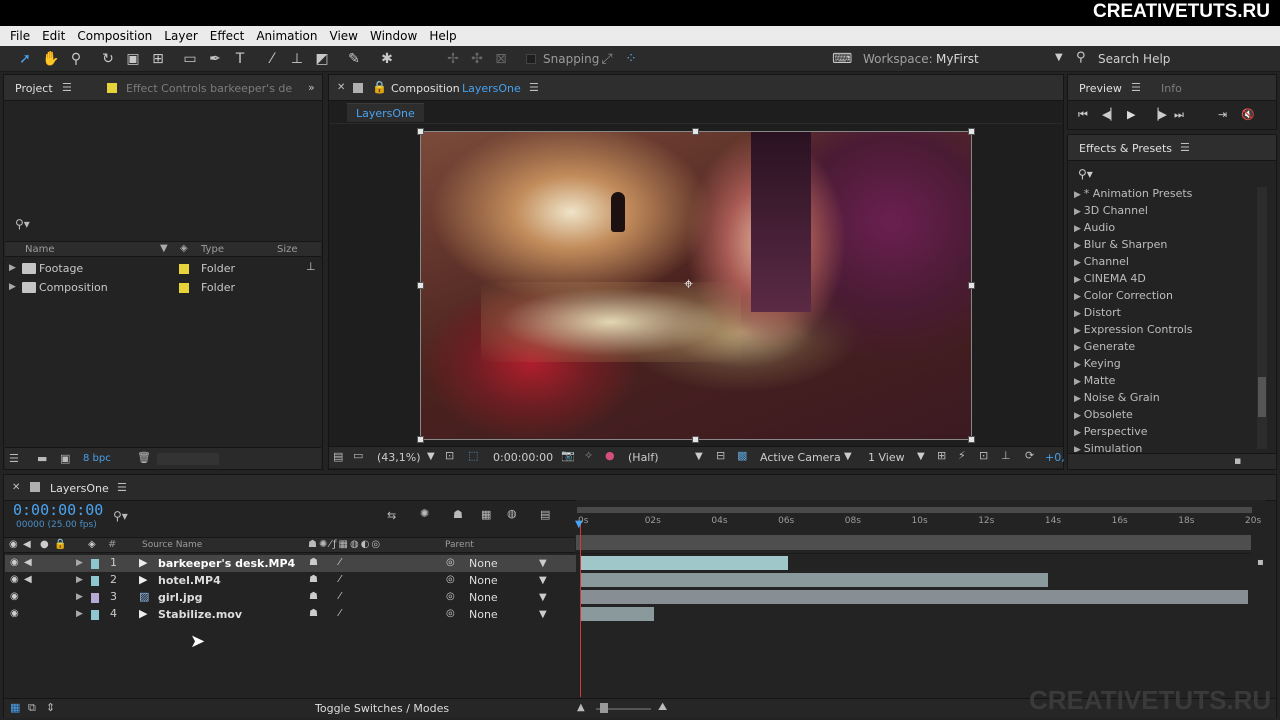 This screenshot has height=720, width=1280. Describe the element at coordinates (688, 284) in the screenshot. I see `anchor-point-icon: ⌖` at that location.